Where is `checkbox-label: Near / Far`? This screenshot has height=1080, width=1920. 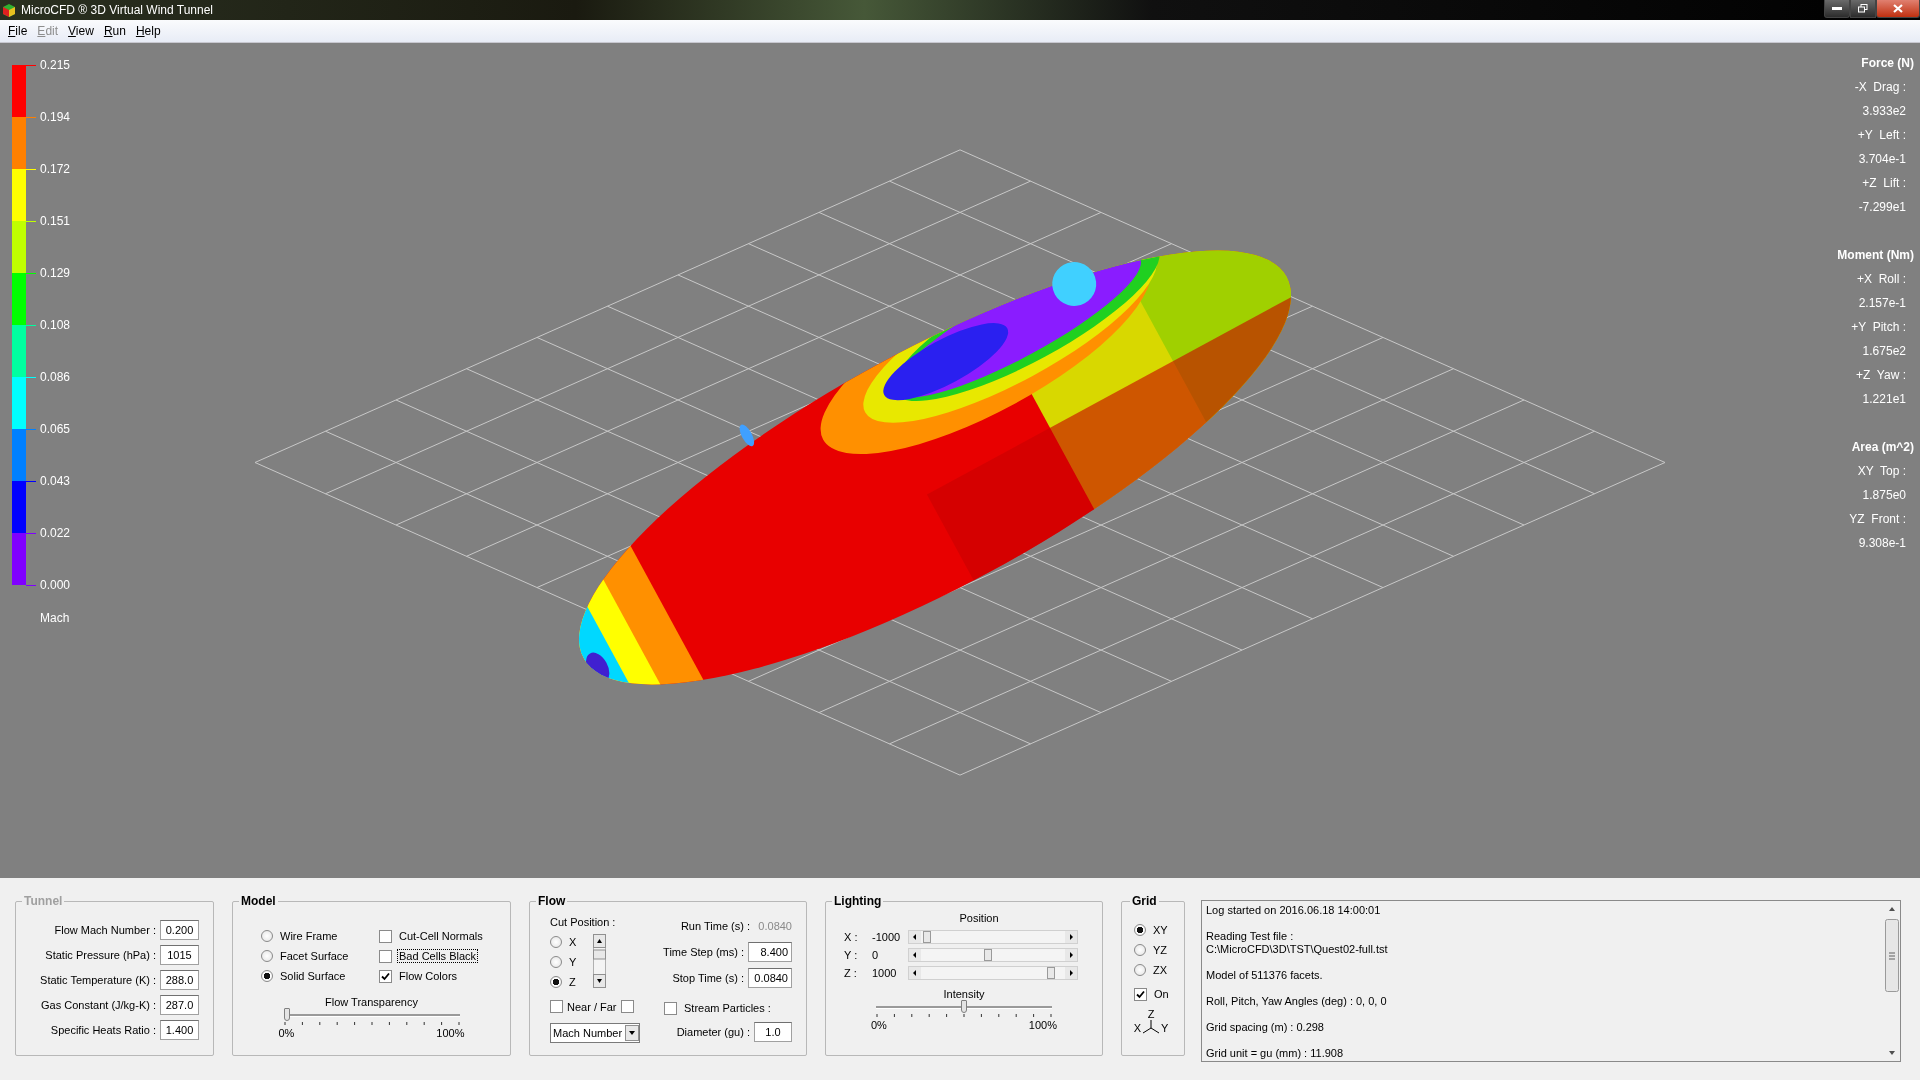
checkbox-label: Near / Far is located at coordinates (592, 1006).